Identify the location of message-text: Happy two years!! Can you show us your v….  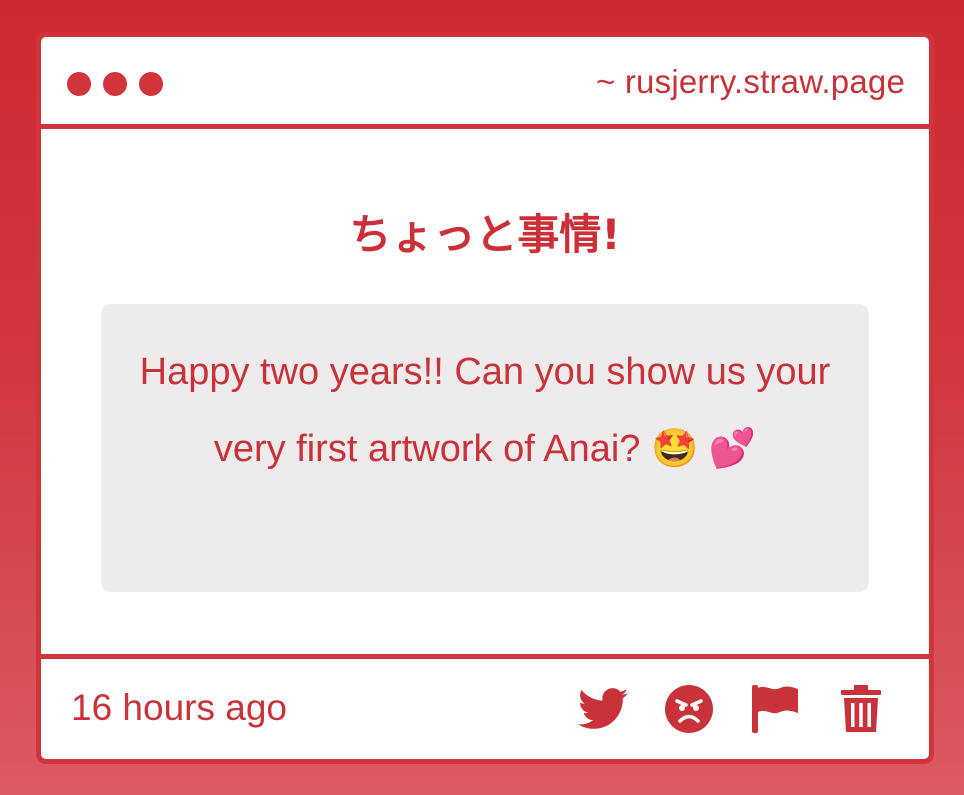
(485, 410).